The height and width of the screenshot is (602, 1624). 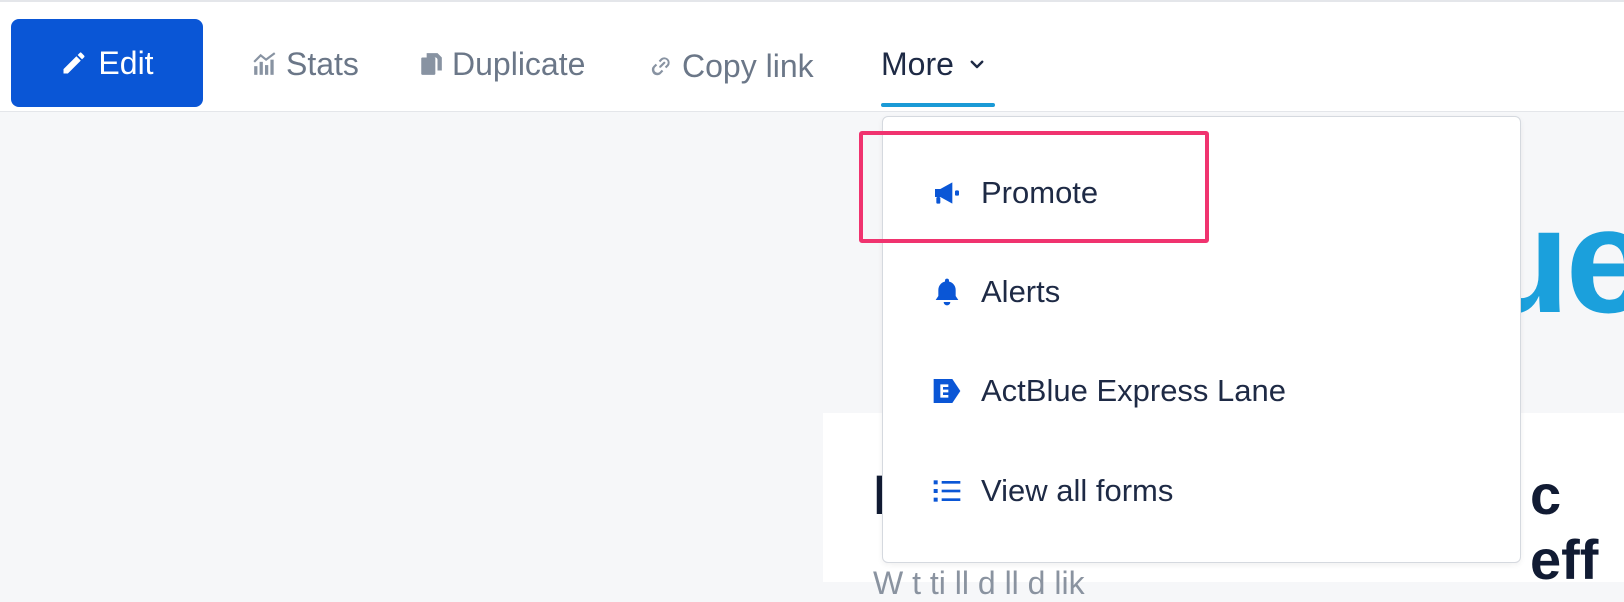 I want to click on stats-button: Stats, so click(x=305, y=64).